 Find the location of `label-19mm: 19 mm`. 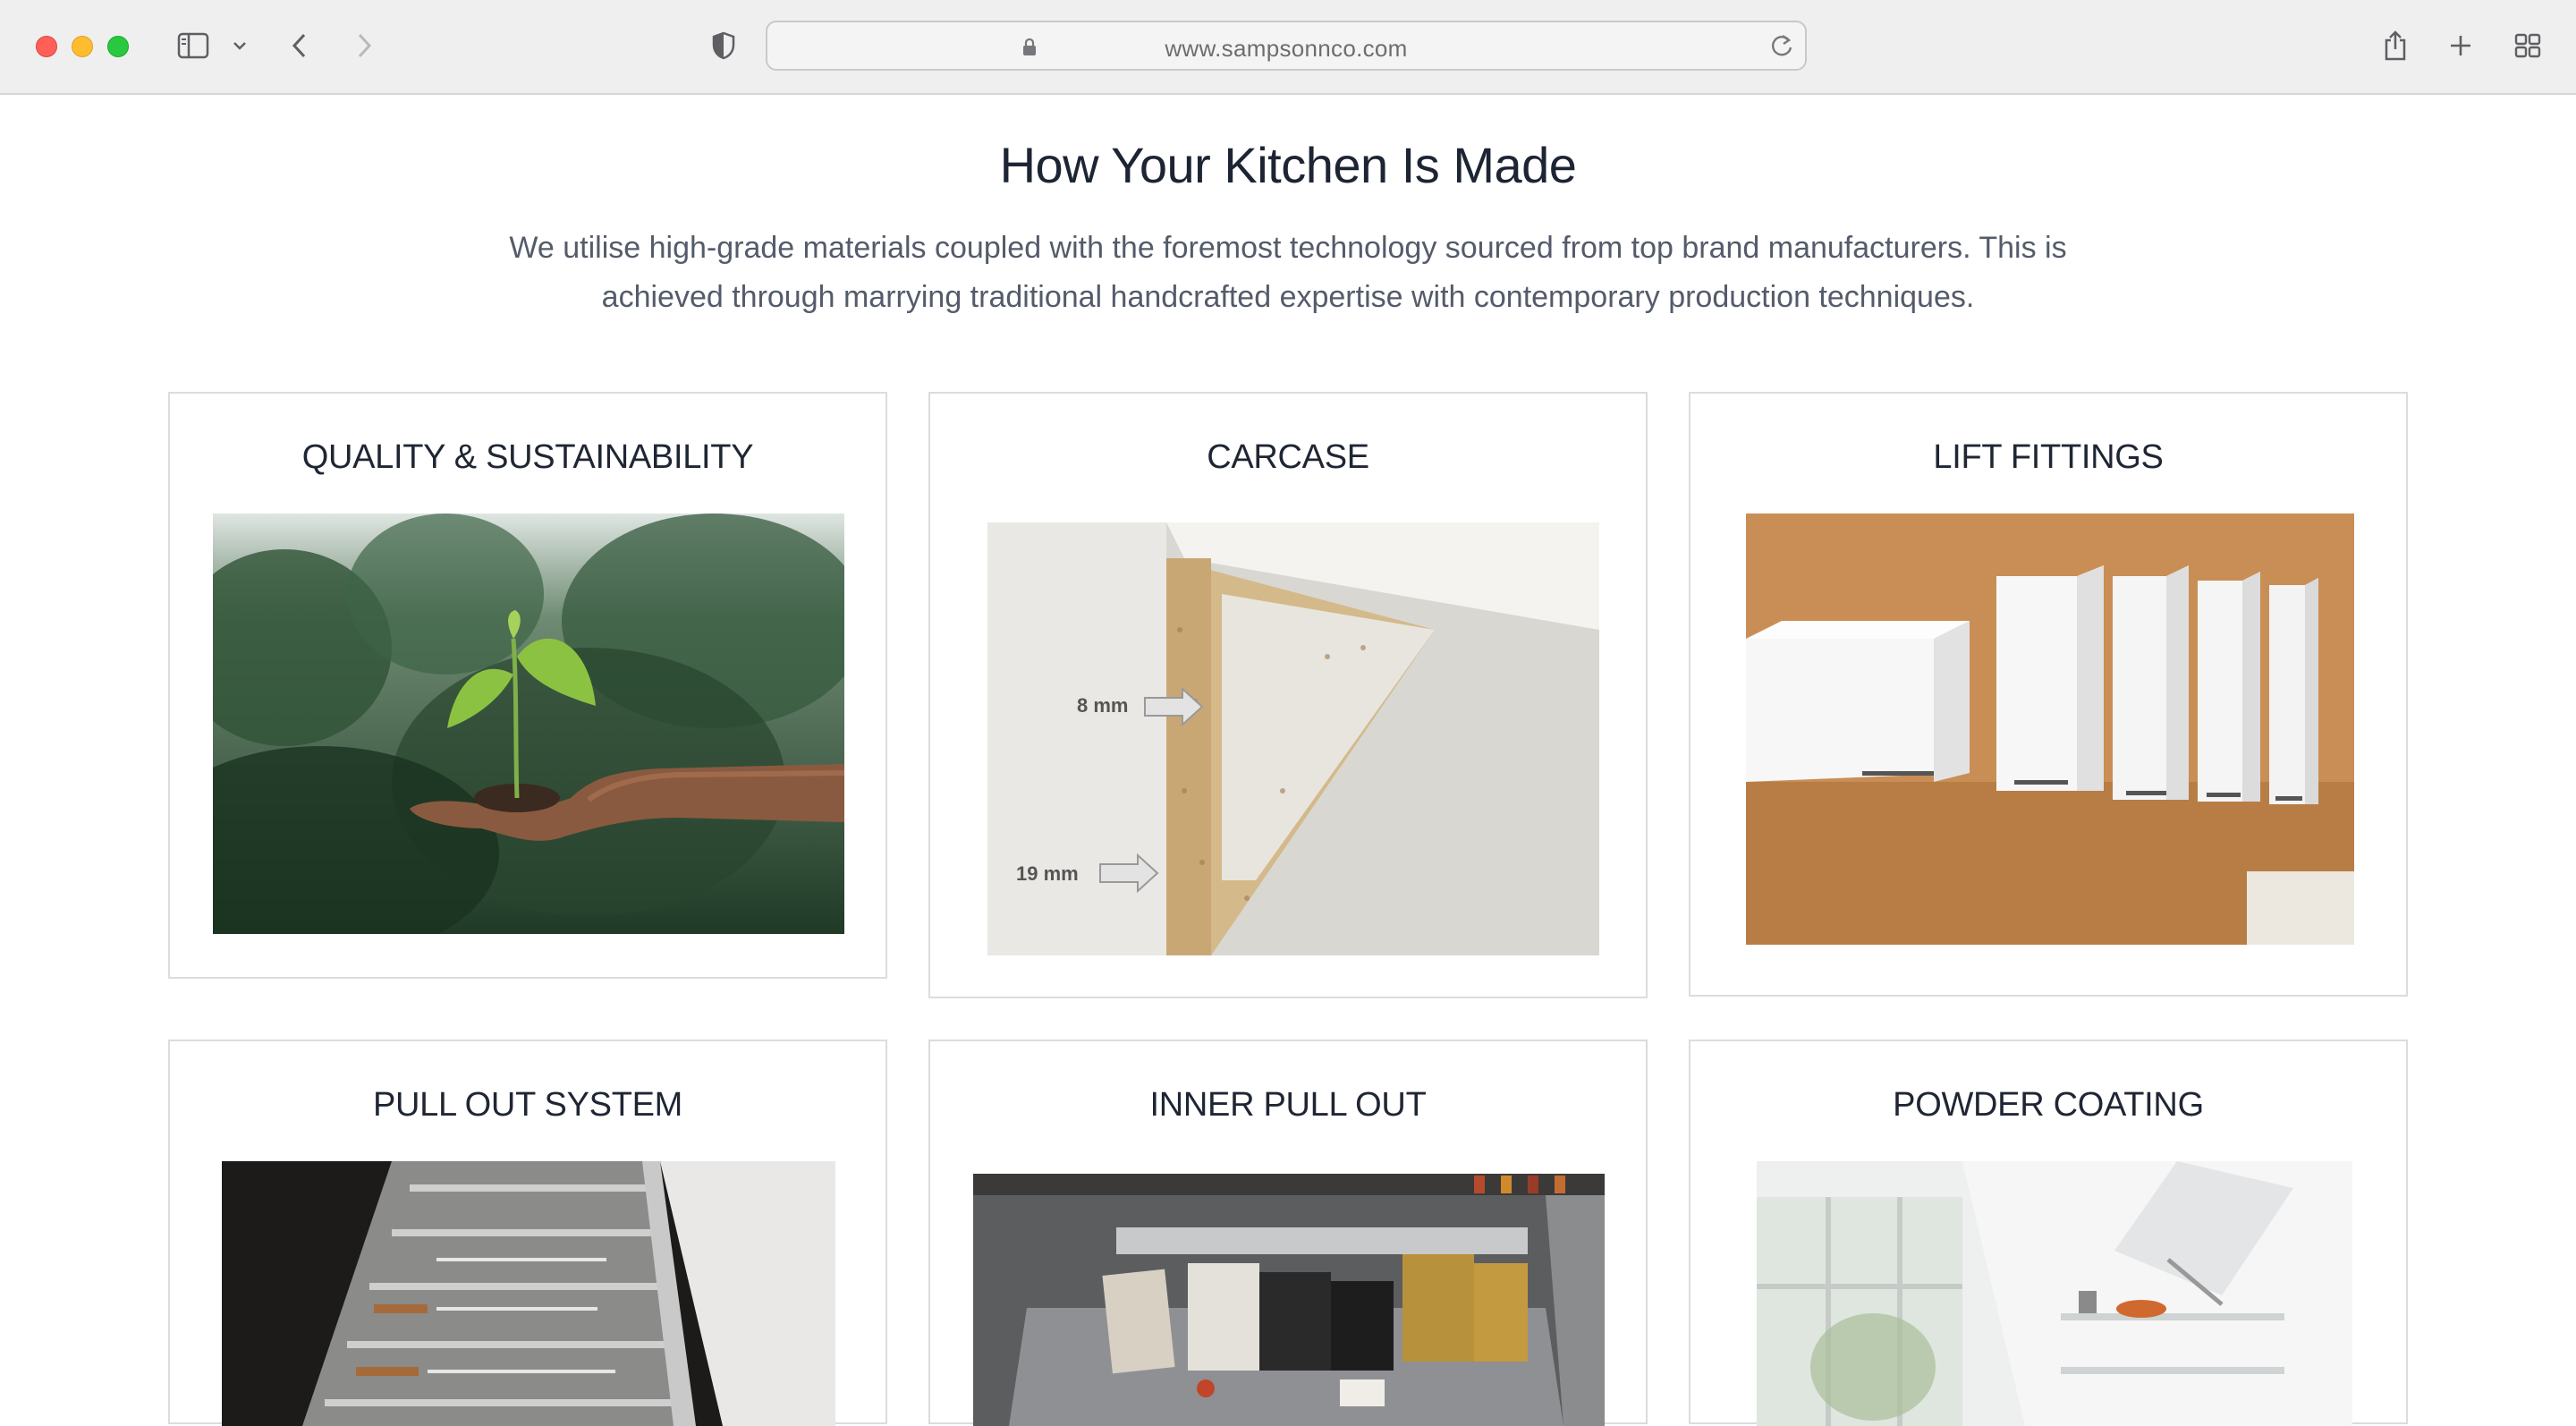

label-19mm: 19 mm is located at coordinates (1047, 874).